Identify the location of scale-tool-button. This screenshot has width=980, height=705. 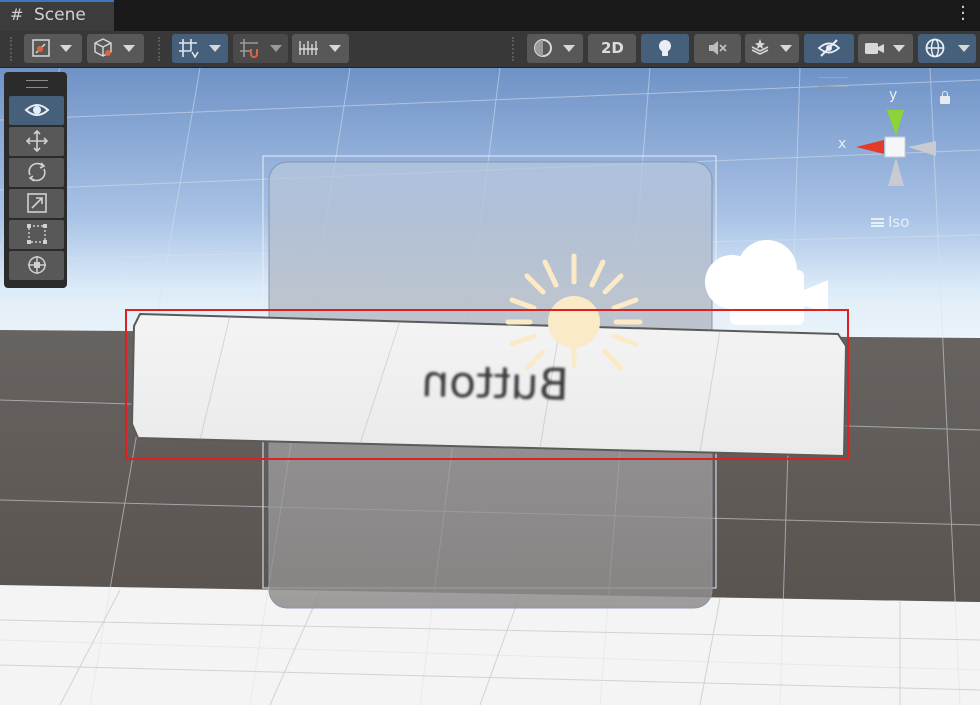
(36, 203).